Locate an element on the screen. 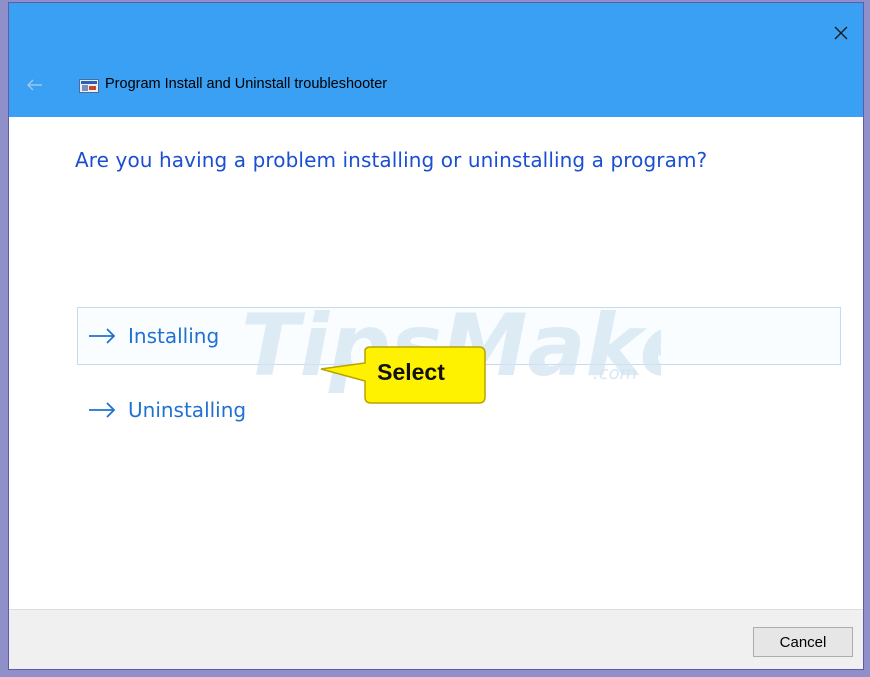  callout-text: Select is located at coordinates (411, 372).